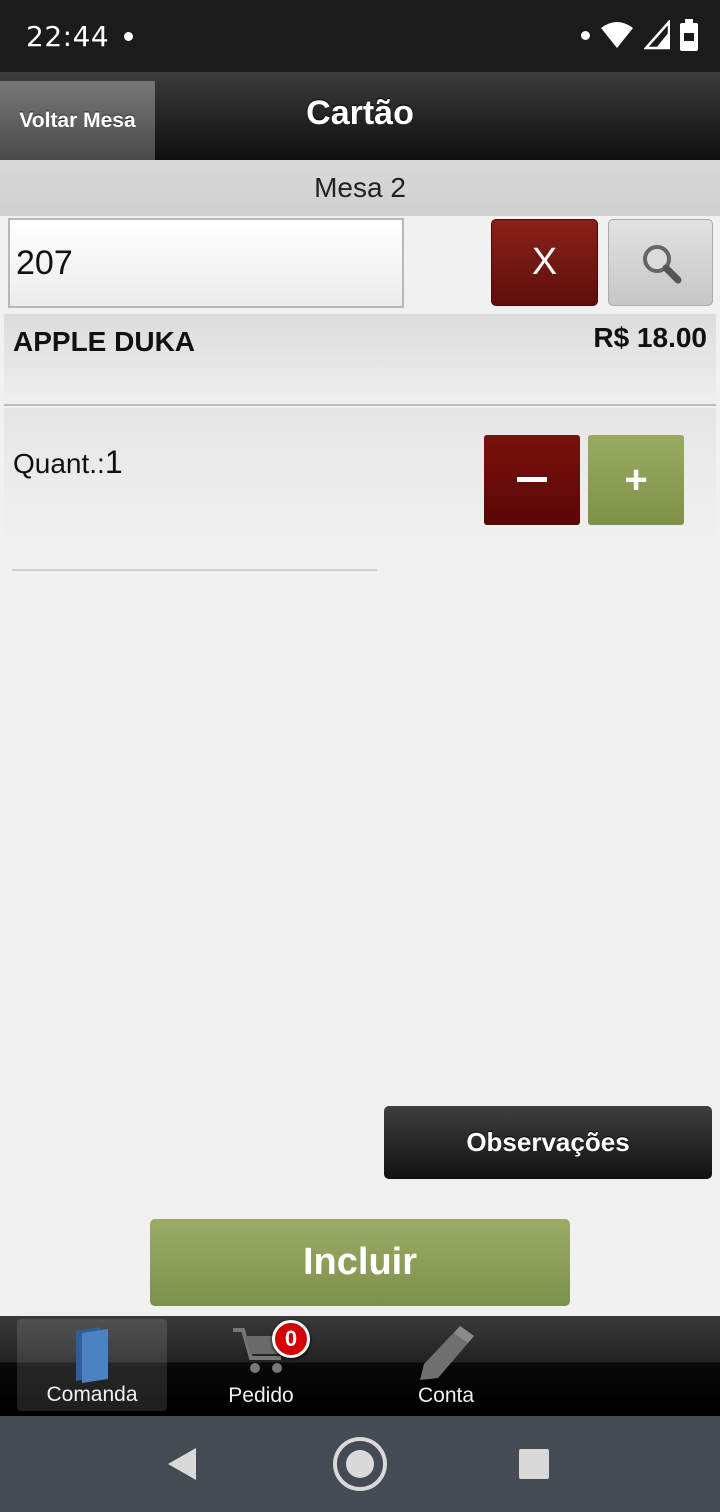 The image size is (720, 1512). Describe the element at coordinates (689, 35) in the screenshot. I see `battery-icon` at that location.